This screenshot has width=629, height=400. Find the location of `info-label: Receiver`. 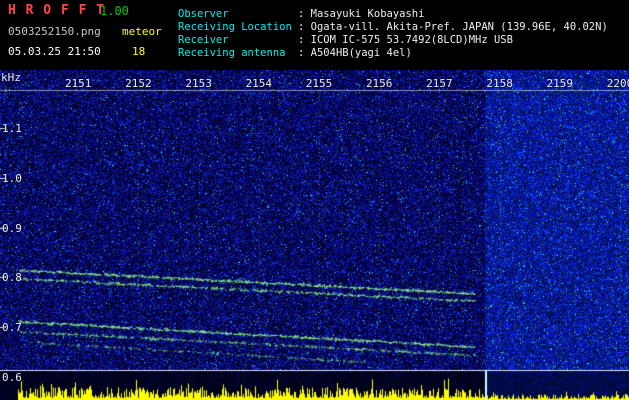

info-label: Receiver is located at coordinates (203, 40).